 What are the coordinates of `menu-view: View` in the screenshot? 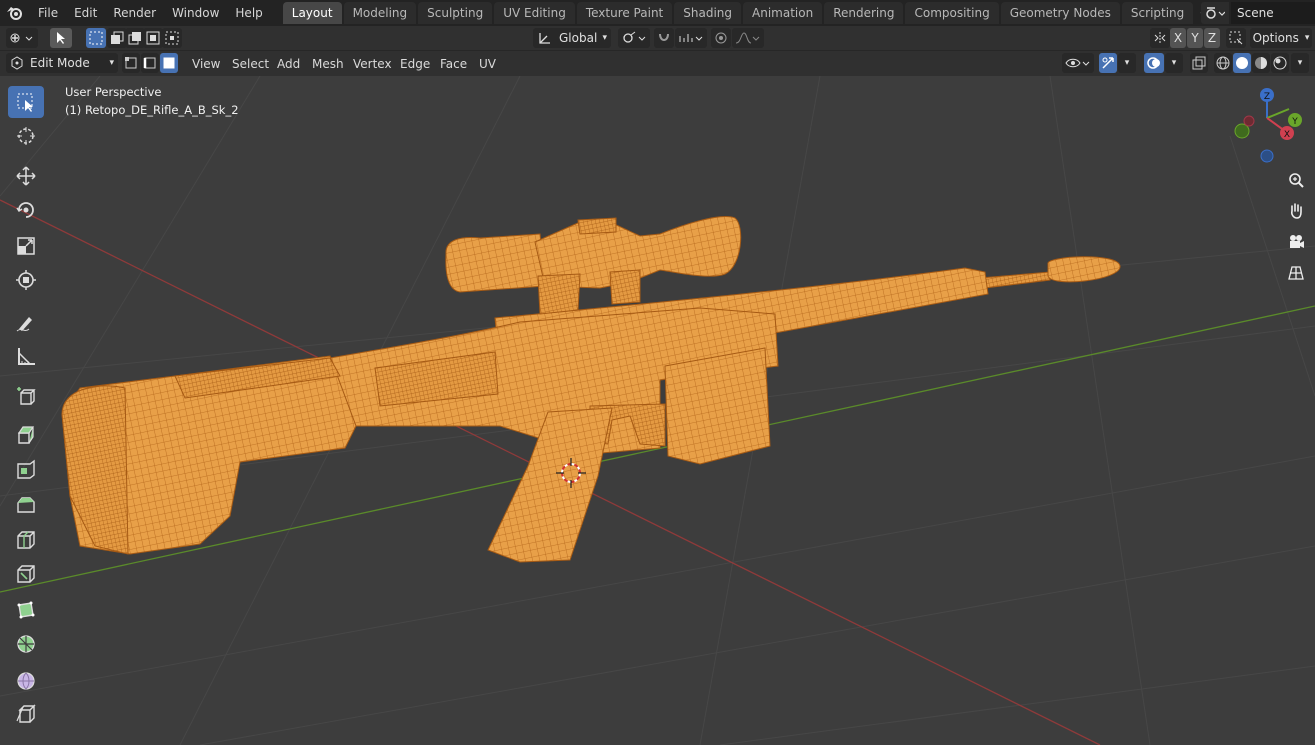 It's located at (206, 64).